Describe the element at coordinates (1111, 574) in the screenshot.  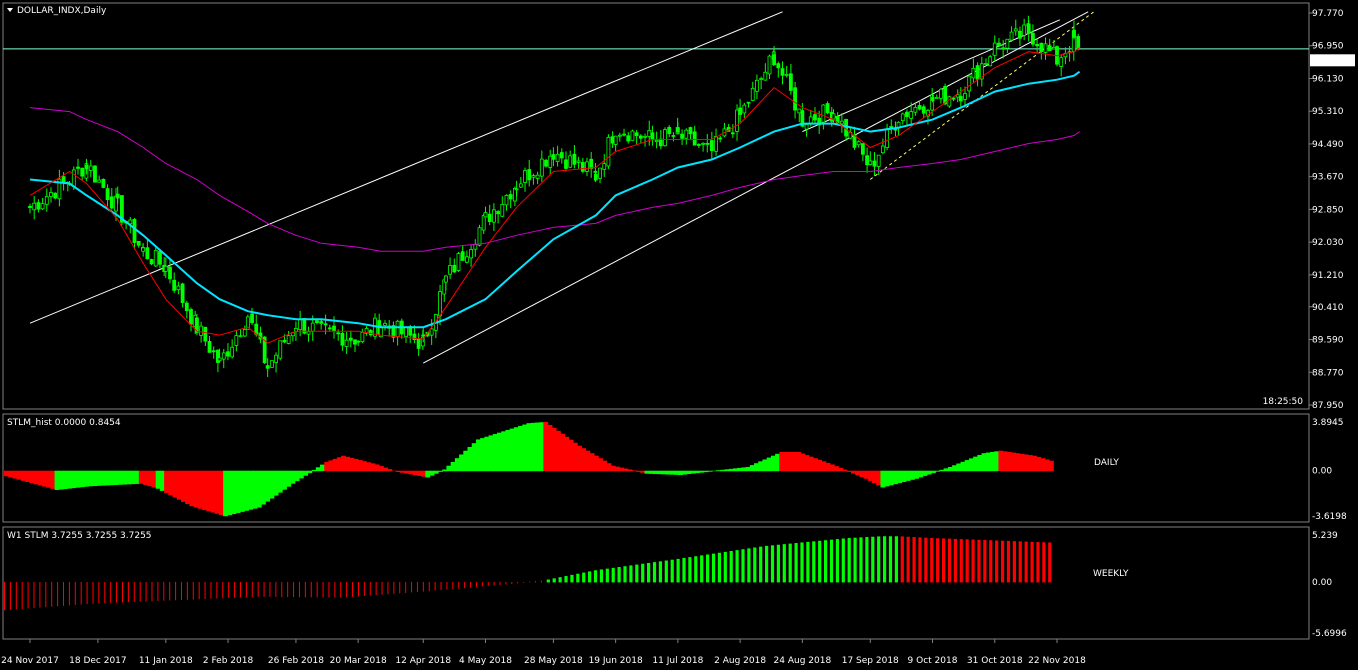
I see `weekly-label: WEEKLY` at that location.